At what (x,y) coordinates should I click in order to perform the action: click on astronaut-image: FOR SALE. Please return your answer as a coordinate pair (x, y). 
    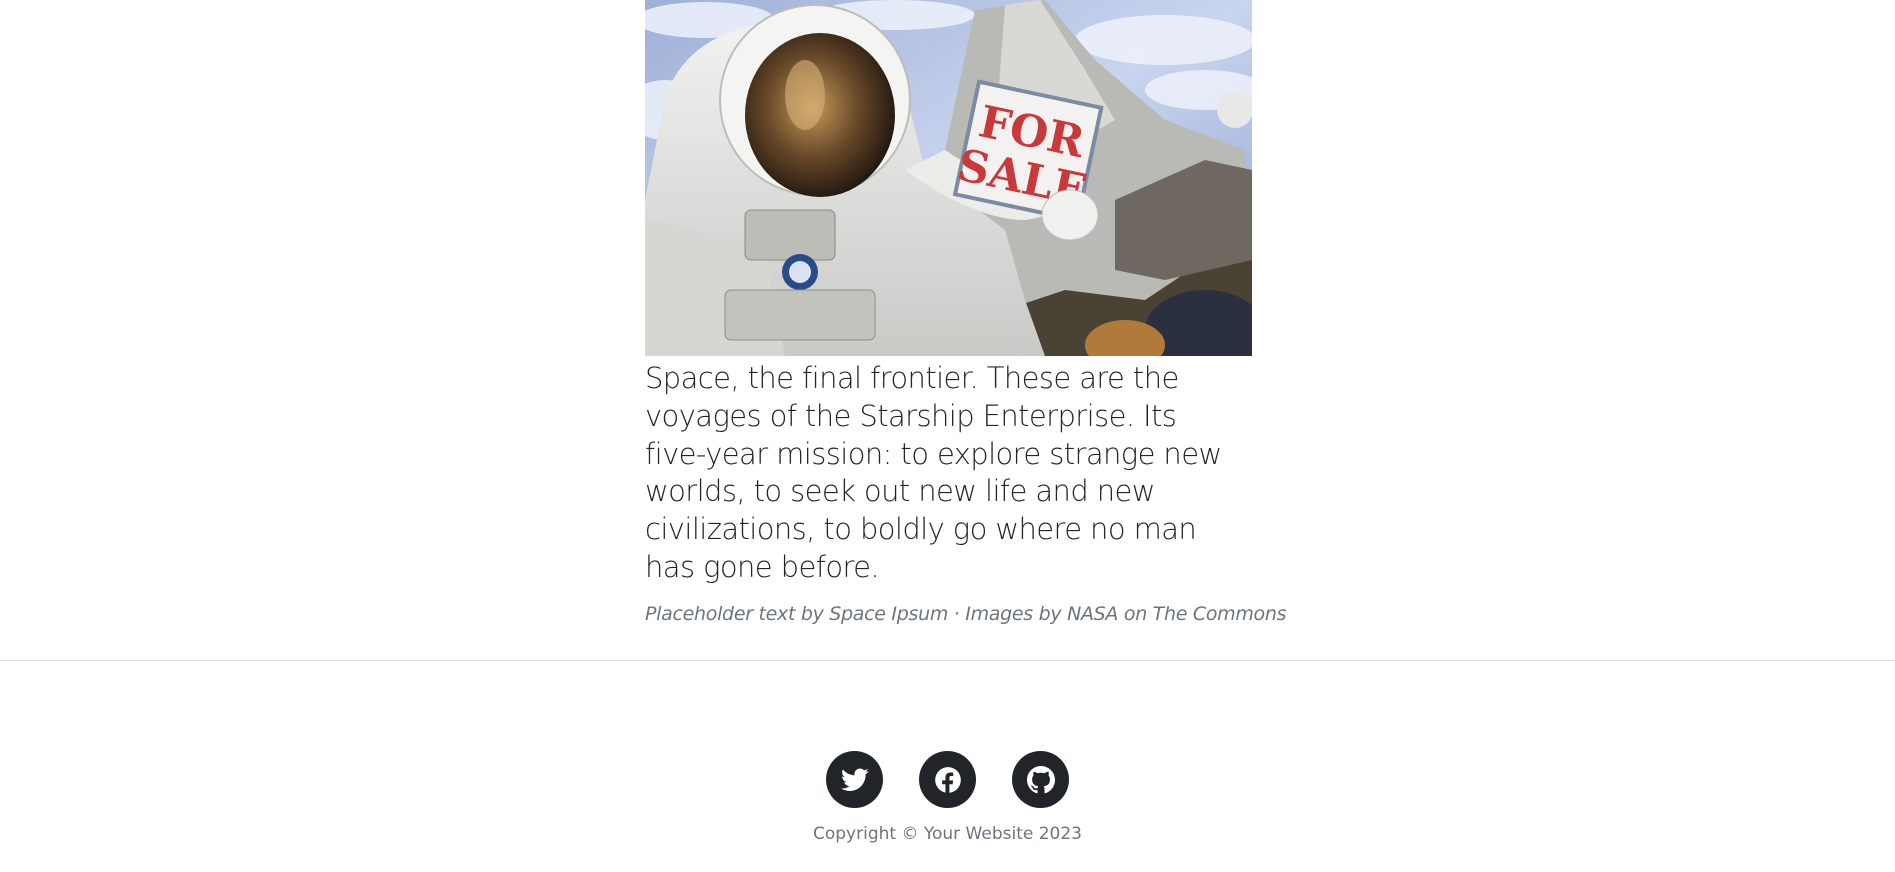
    Looking at the image, I should click on (948, 178).